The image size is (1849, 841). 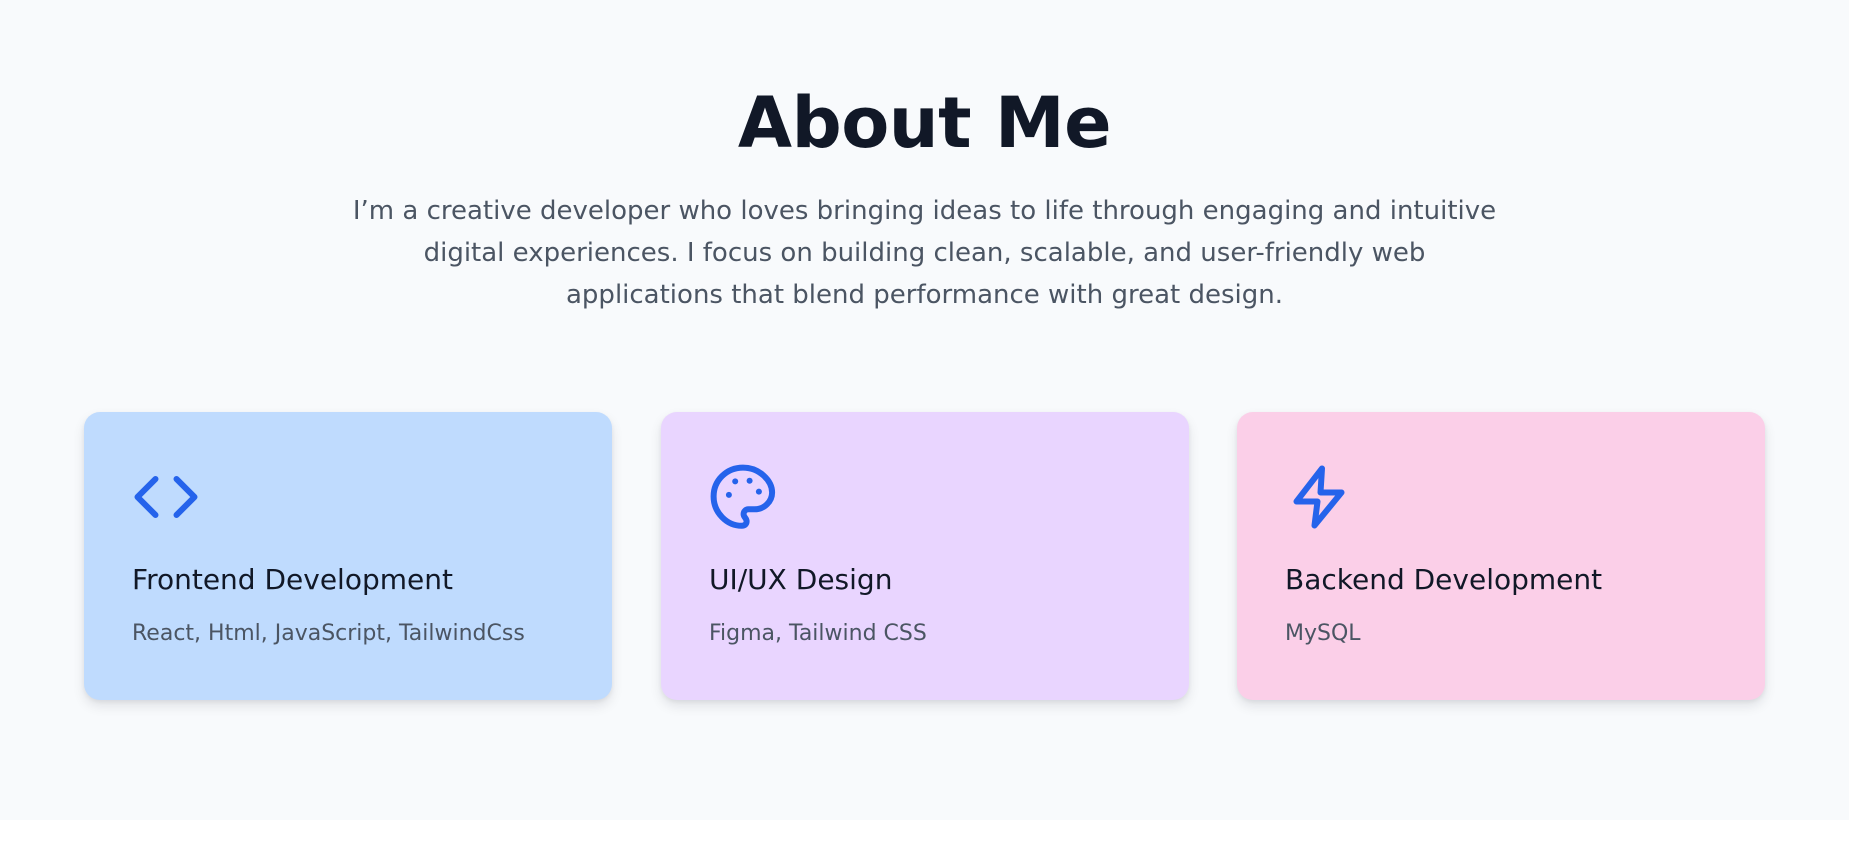 What do you see at coordinates (1501, 556) in the screenshot?
I see `card-backend-development: Backend Development MySQL` at bounding box center [1501, 556].